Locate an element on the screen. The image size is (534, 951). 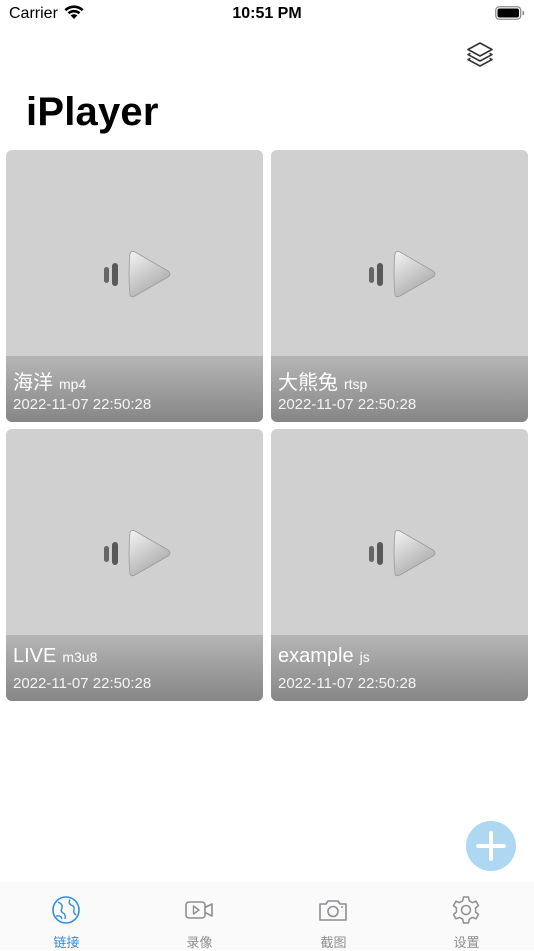
media-card: 大熊兔 rtsp 2022-11-07 22:50:28 is located at coordinates (399, 286).